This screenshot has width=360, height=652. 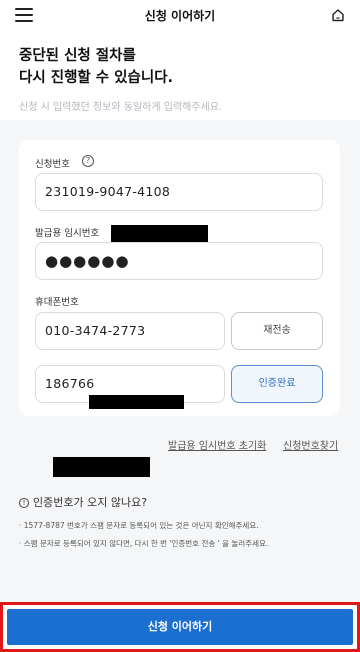 I want to click on phone-input: 010-3474-2773, so click(x=130, y=331).